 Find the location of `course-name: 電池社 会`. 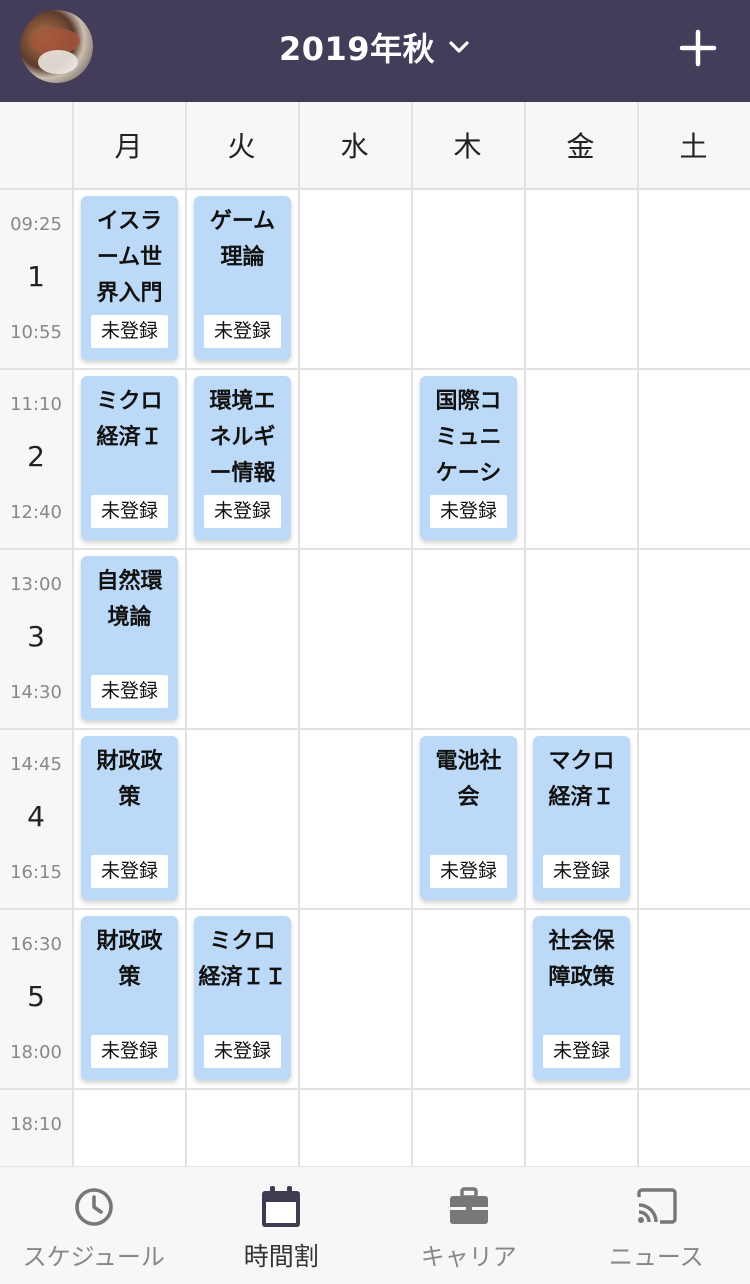

course-name: 電池社 会 is located at coordinates (468, 779).